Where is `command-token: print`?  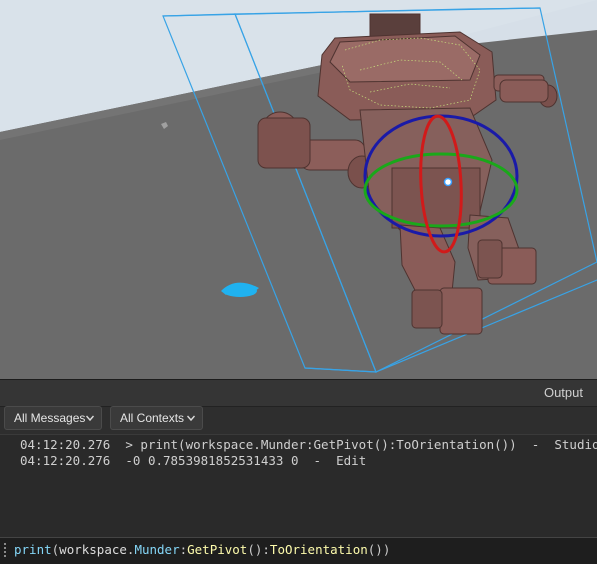
command-token: print is located at coordinates (33, 549).